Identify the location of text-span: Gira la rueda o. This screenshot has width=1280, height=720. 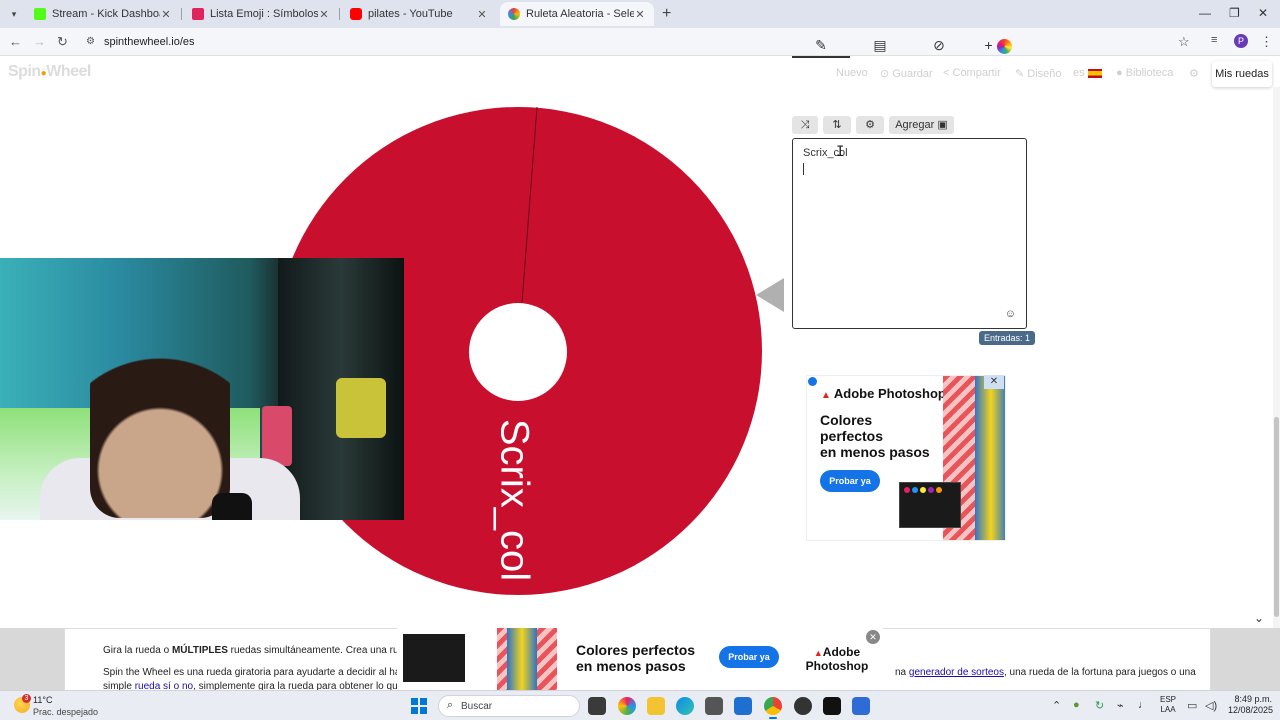
(137, 650).